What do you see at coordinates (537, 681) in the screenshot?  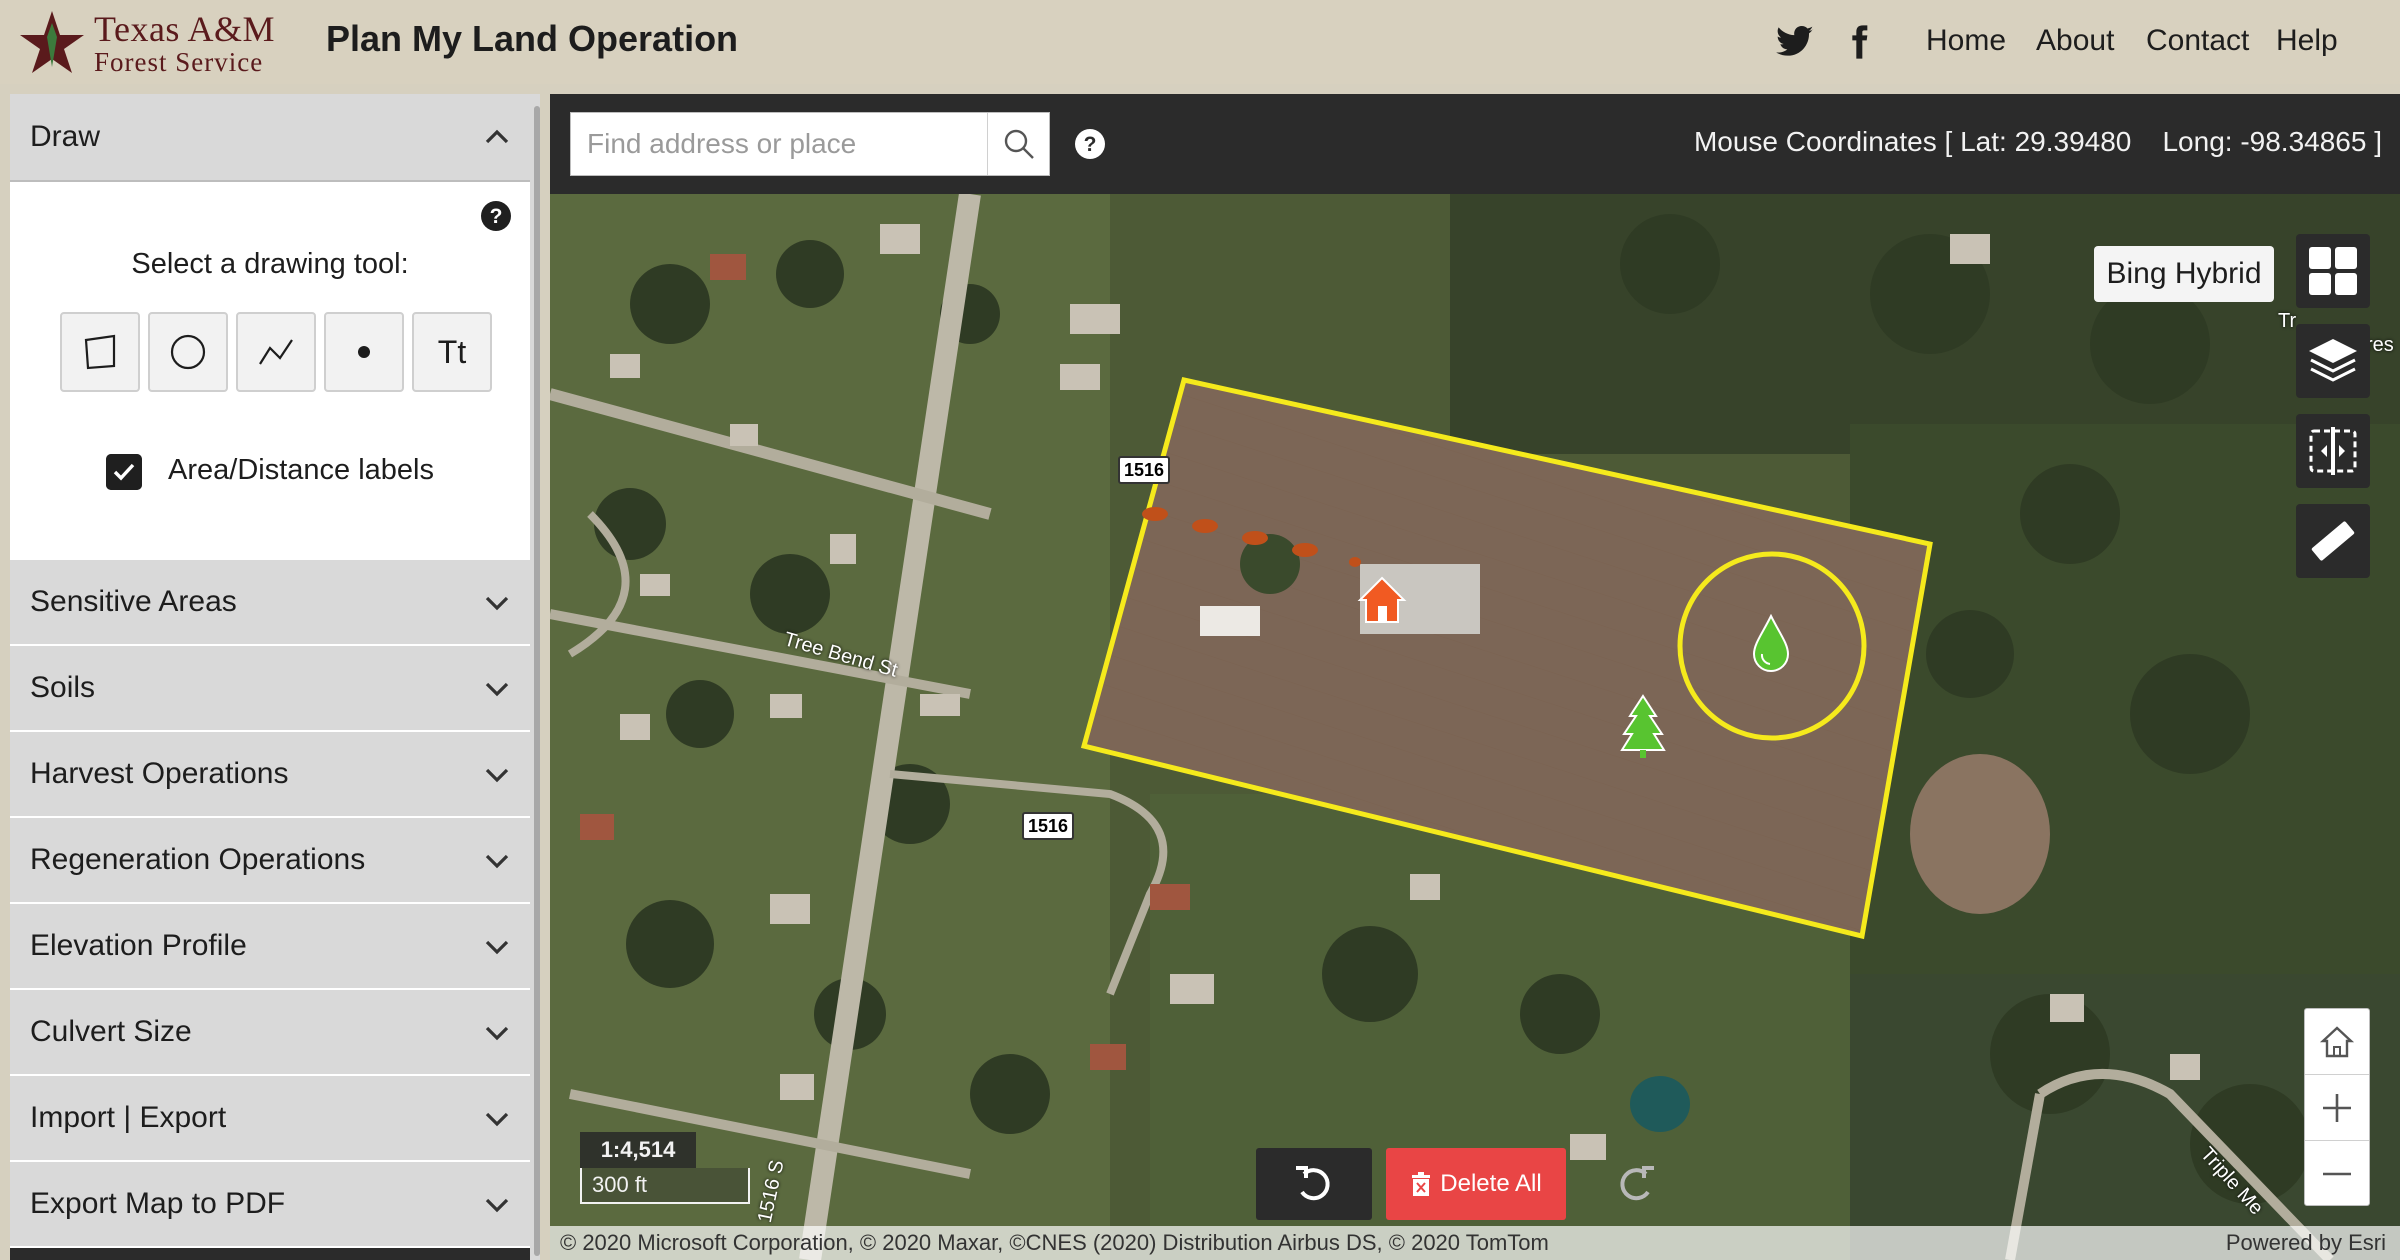 I see `sidebar-scrollbar` at bounding box center [537, 681].